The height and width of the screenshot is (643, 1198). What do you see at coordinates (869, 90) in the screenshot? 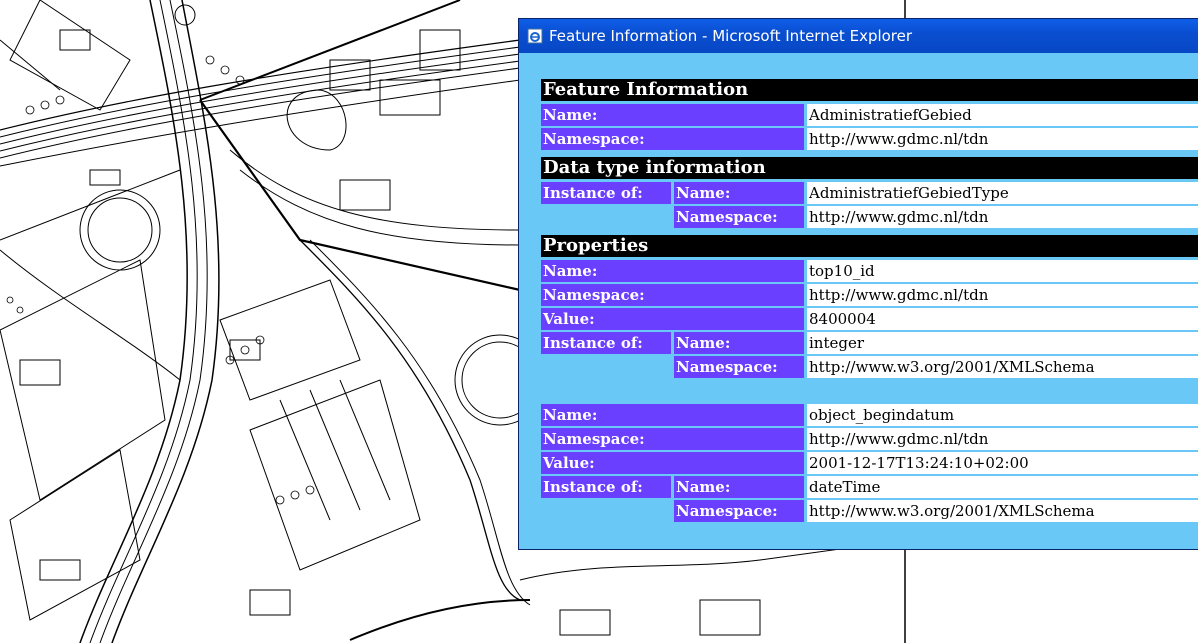
I see `feature-info-heading: Feature Information` at bounding box center [869, 90].